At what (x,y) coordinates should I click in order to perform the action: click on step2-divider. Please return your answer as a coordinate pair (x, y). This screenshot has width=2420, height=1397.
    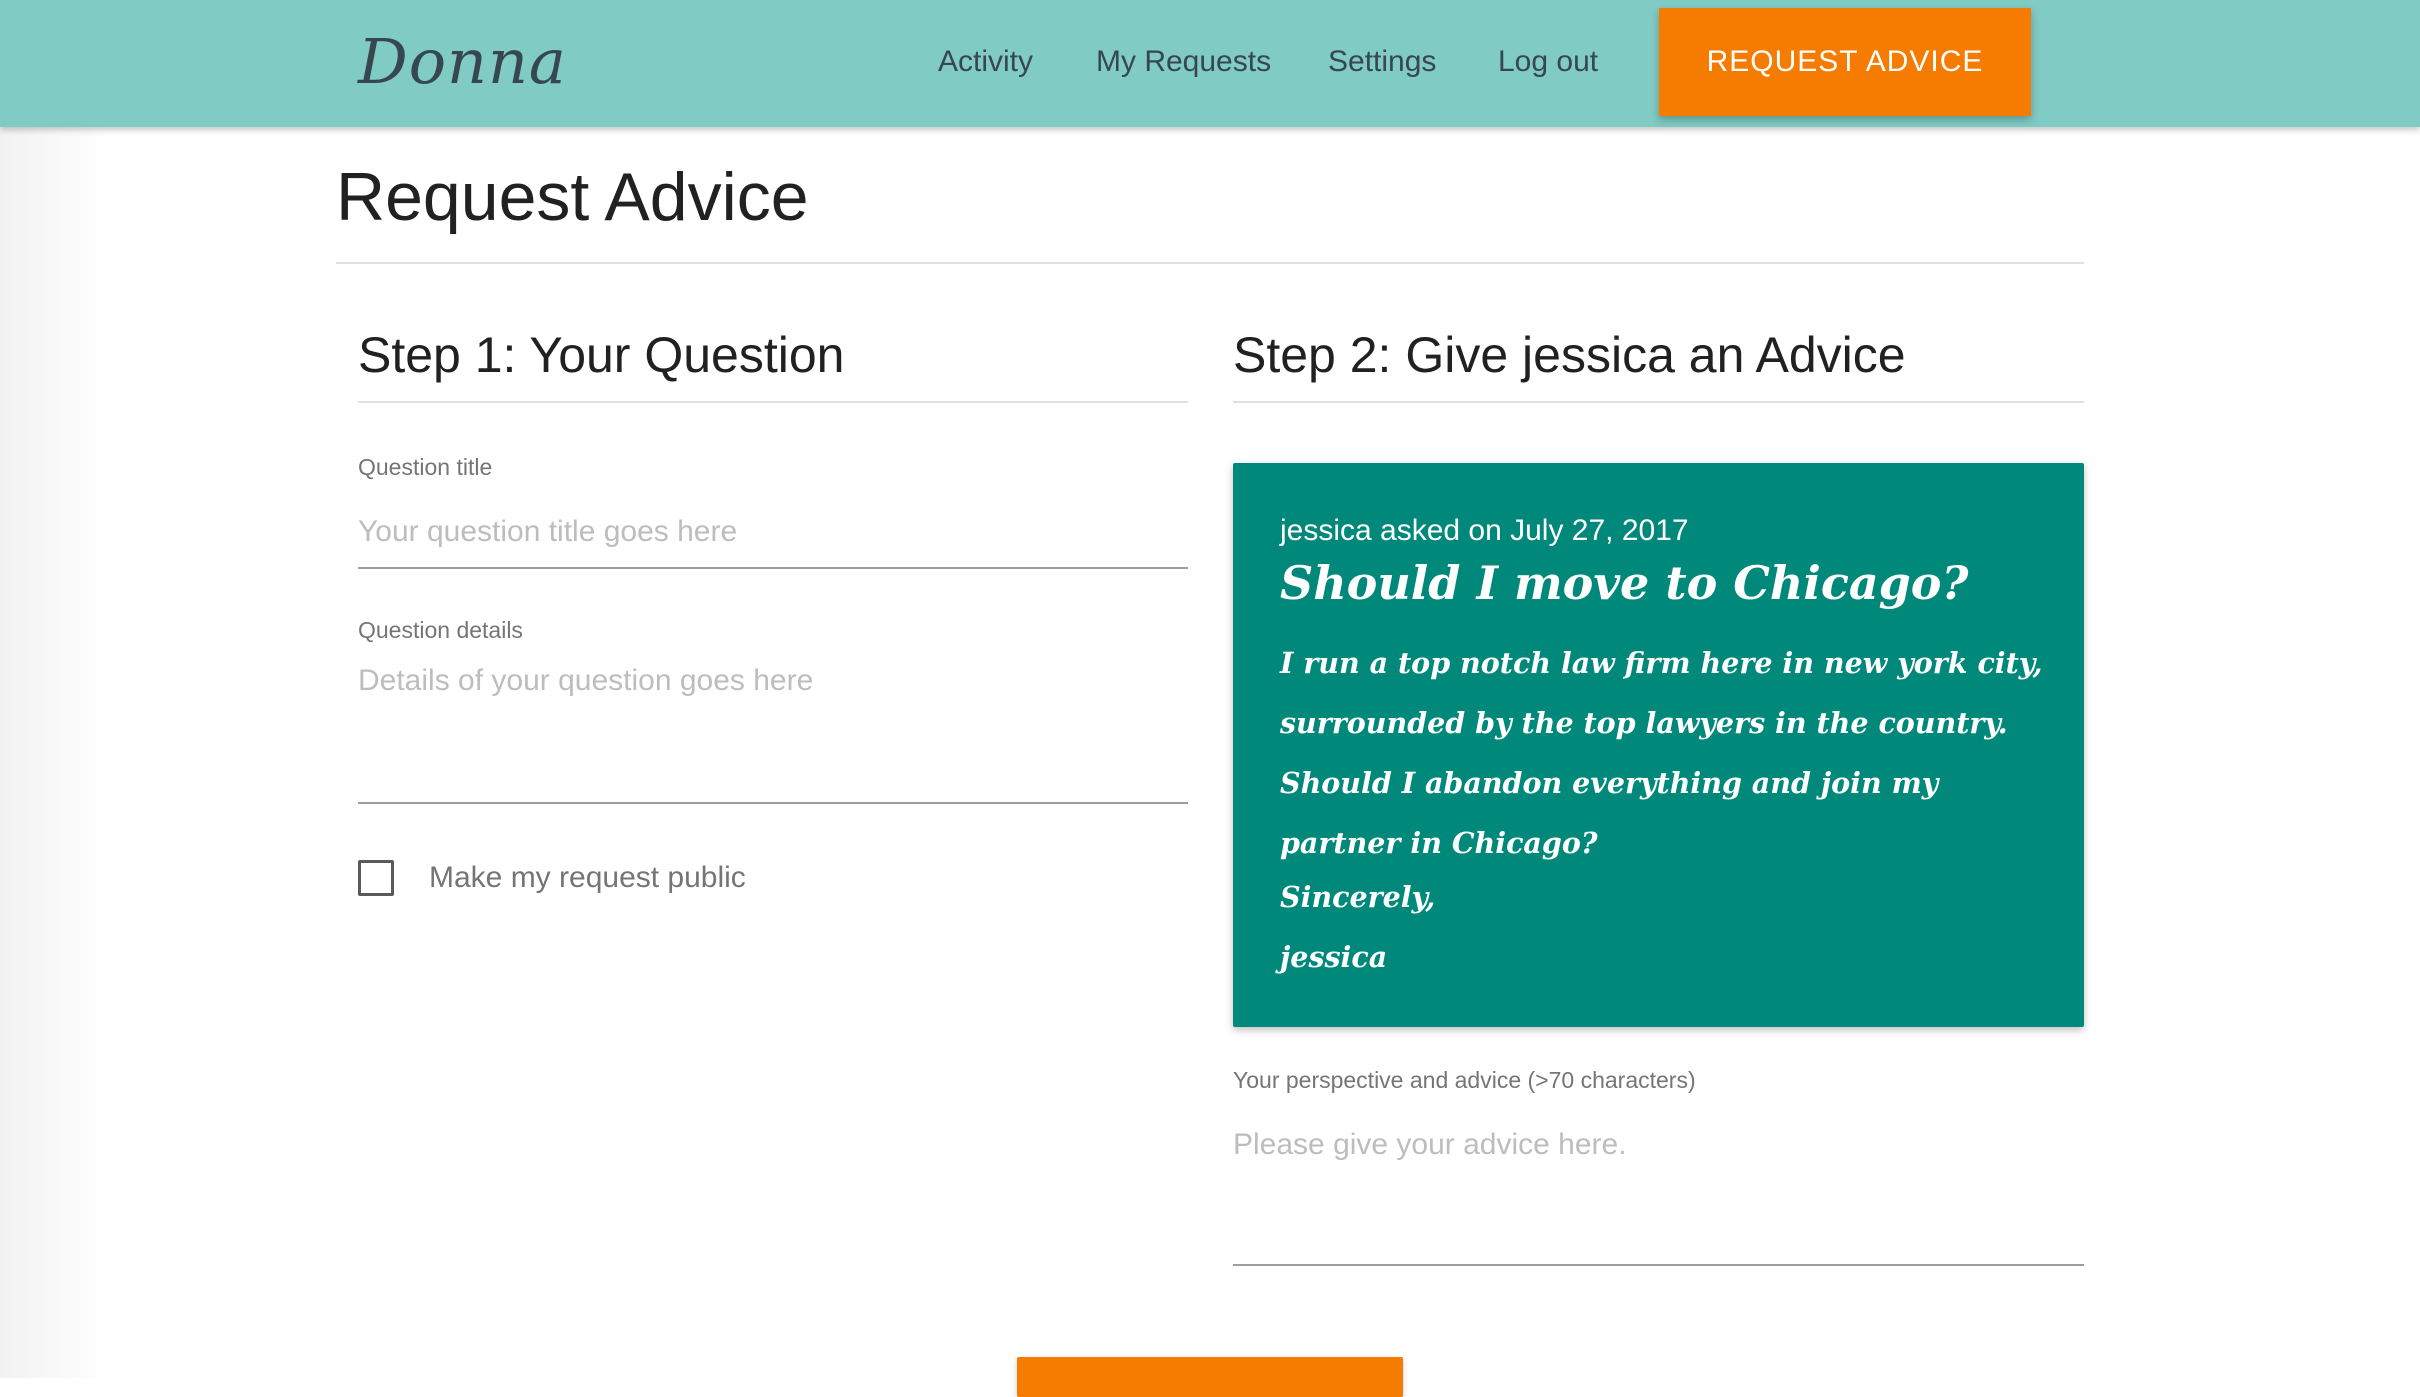
    Looking at the image, I should click on (1658, 402).